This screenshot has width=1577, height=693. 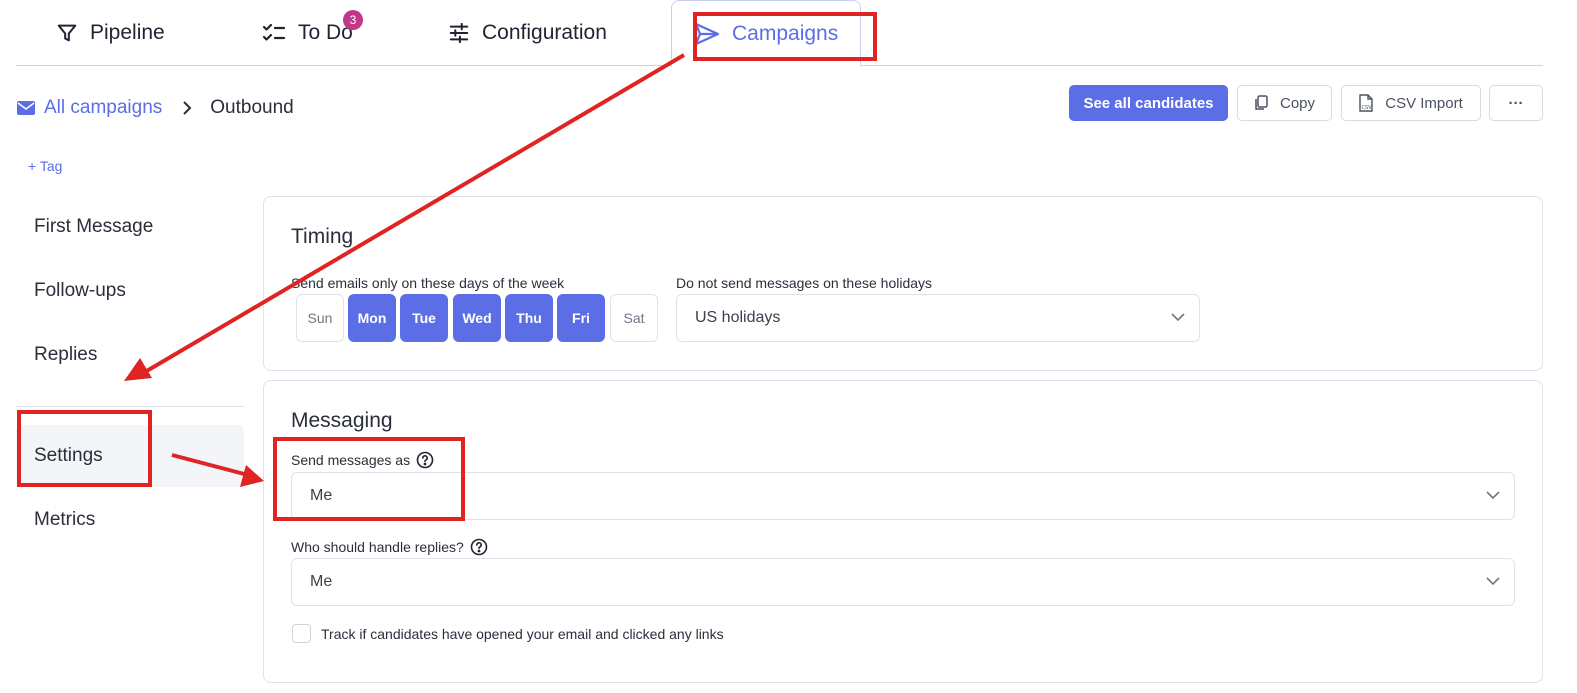 What do you see at coordinates (252, 107) in the screenshot?
I see `breadcrumb-current: Outbound` at bounding box center [252, 107].